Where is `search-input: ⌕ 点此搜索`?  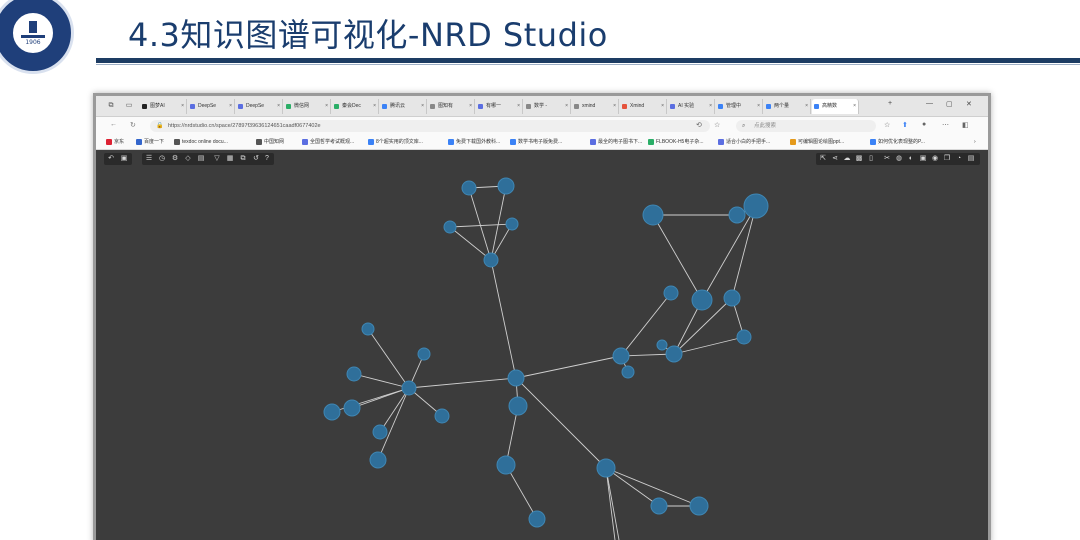
search-input: ⌕ 点此搜索 is located at coordinates (806, 126).